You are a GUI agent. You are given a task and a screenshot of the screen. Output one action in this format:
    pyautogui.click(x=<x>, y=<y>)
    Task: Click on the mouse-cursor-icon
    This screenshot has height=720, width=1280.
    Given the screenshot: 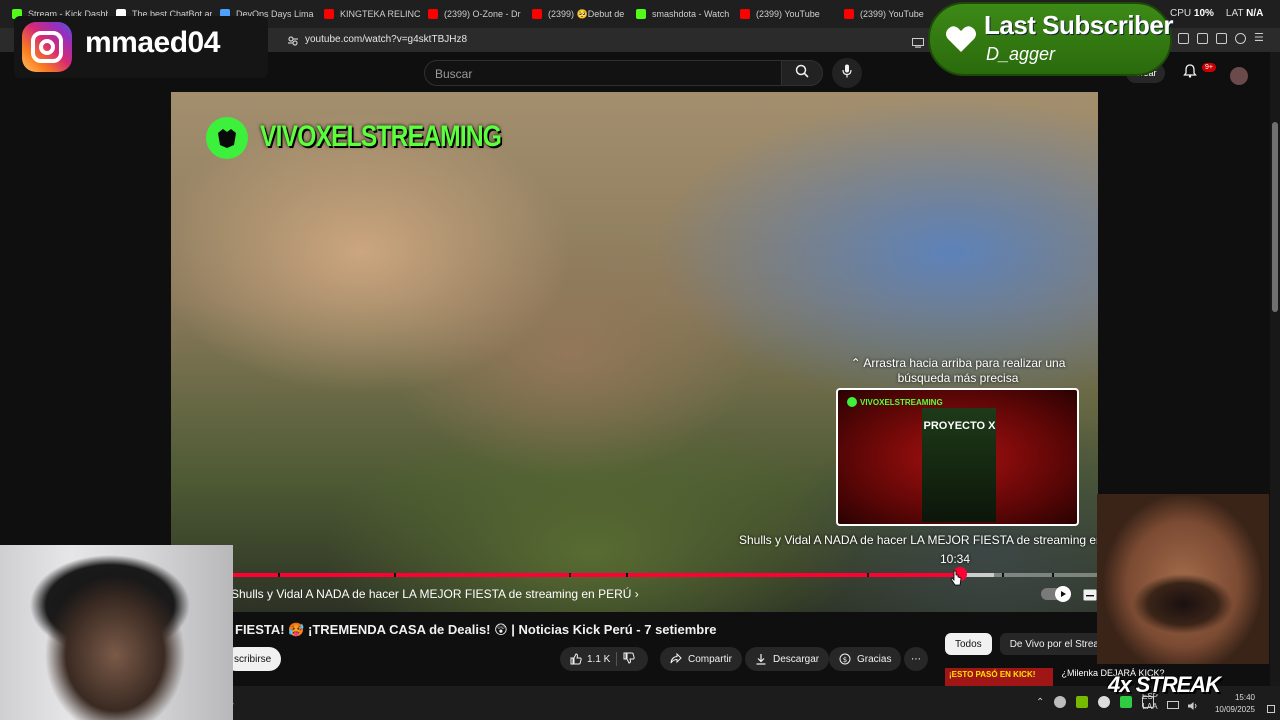 What is the action you would take?
    pyautogui.click(x=956, y=580)
    